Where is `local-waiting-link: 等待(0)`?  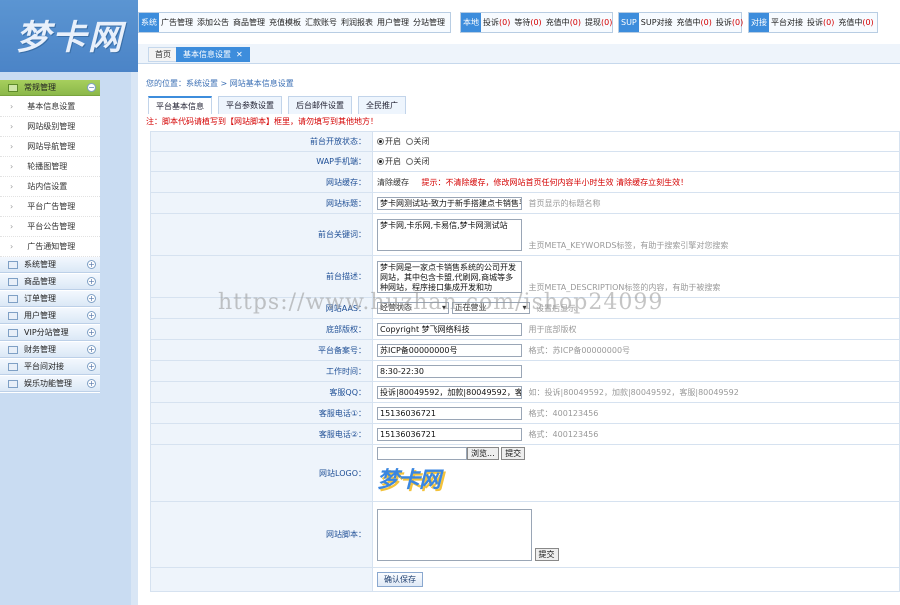
local-waiting-link: 等待(0) is located at coordinates (527, 22).